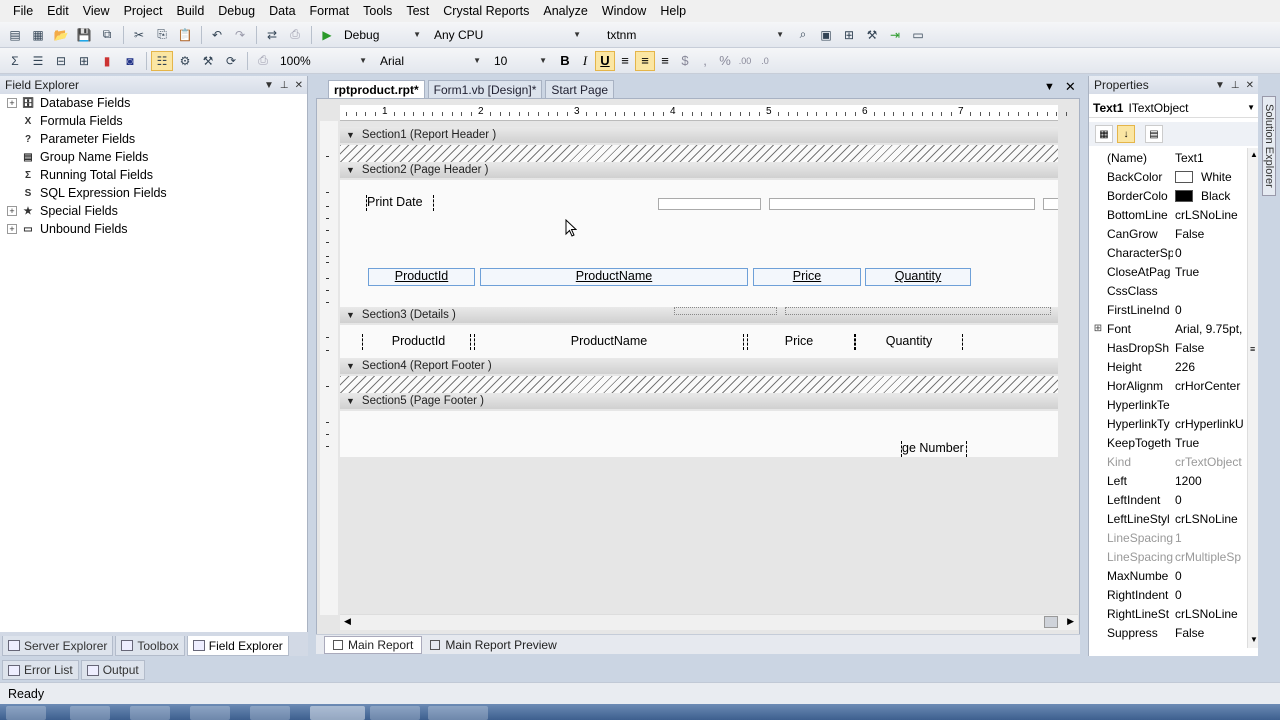 This screenshot has width=1280, height=720. What do you see at coordinates (1210, 177) in the screenshot?
I see `property-value: White` at bounding box center [1210, 177].